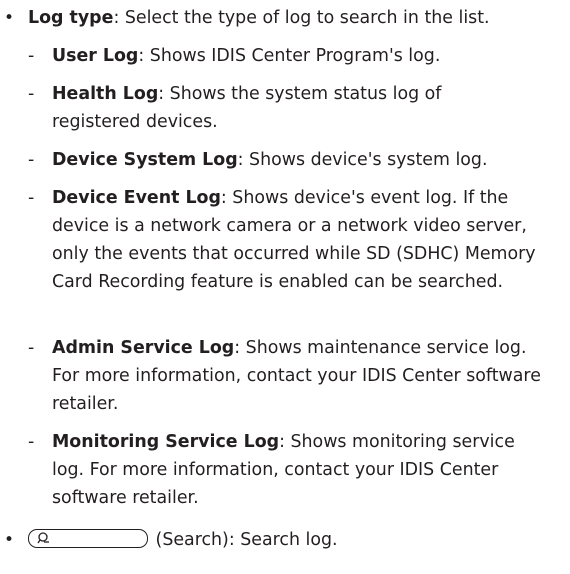 This screenshot has width=570, height=574. What do you see at coordinates (289, 56) in the screenshot?
I see `description: : Shows IDIS Center Program's log.` at bounding box center [289, 56].